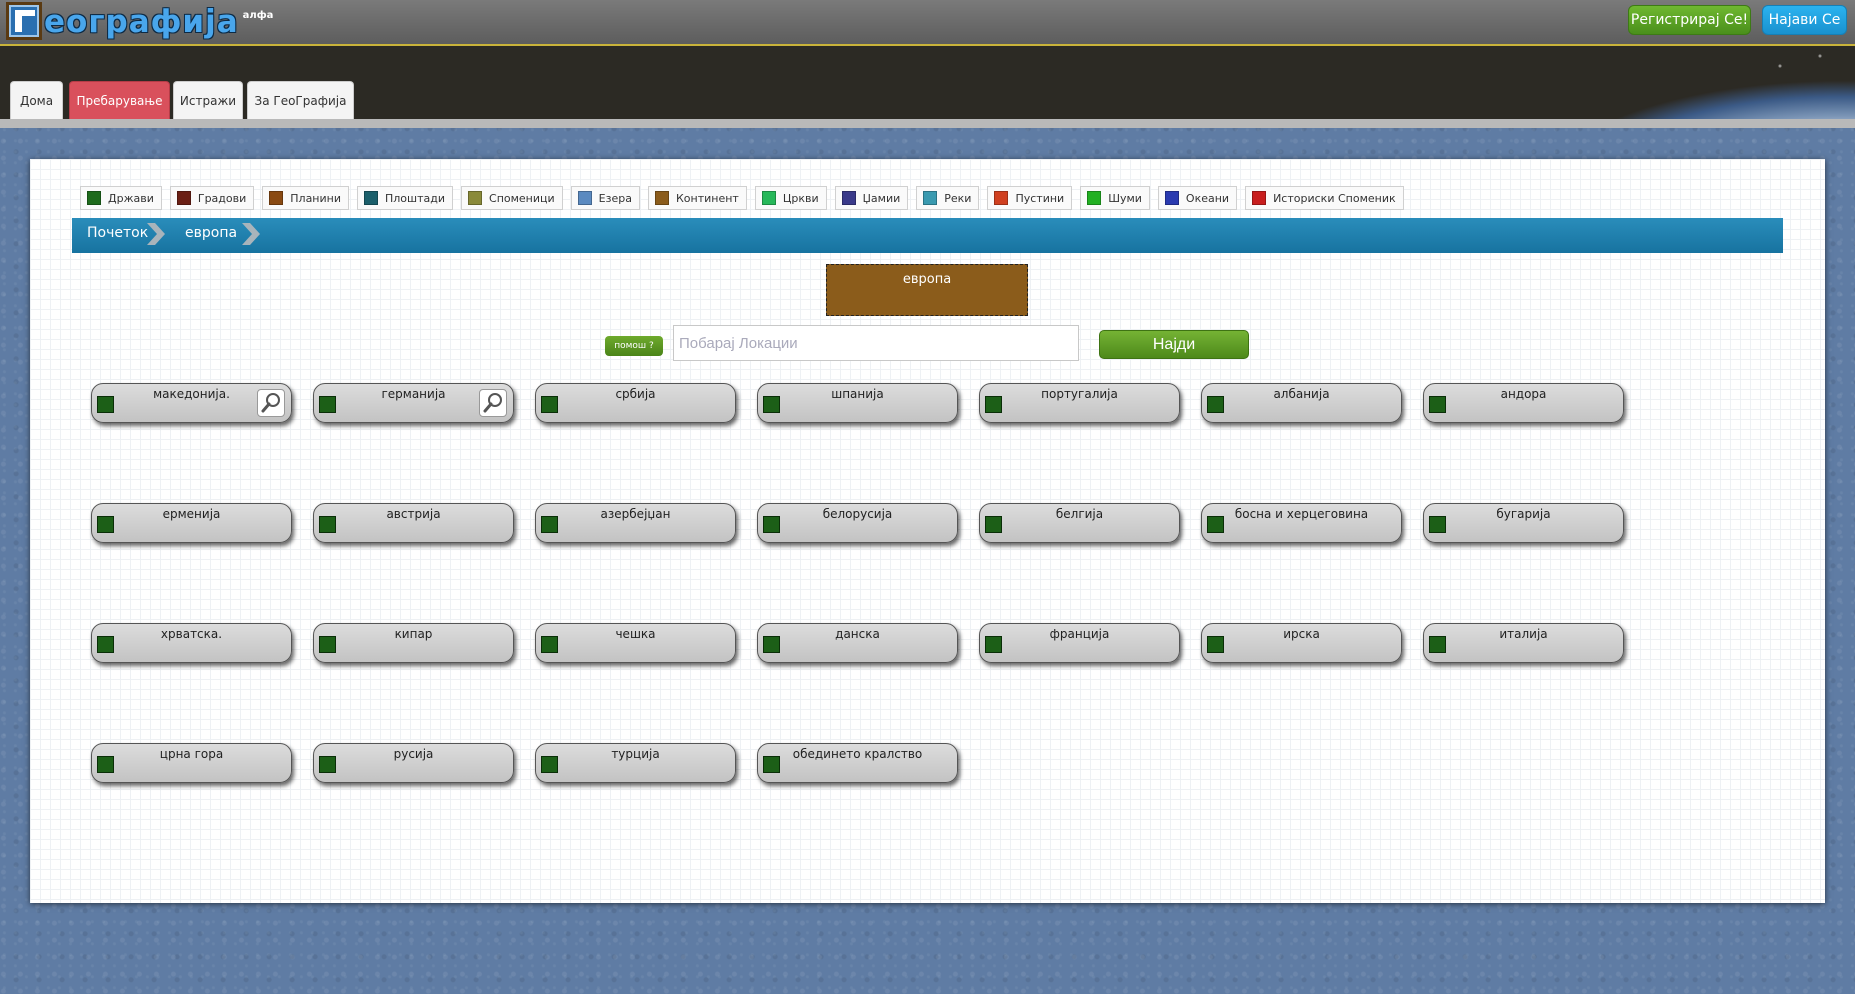 The width and height of the screenshot is (1855, 994). Describe the element at coordinates (707, 198) in the screenshot. I see `legend-label: Континент` at that location.